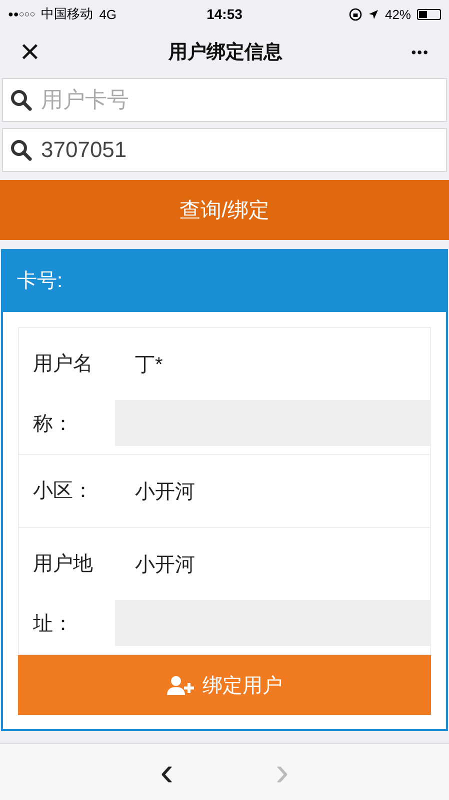  Describe the element at coordinates (225, 52) in the screenshot. I see `window-title: 用户绑定信息` at that location.